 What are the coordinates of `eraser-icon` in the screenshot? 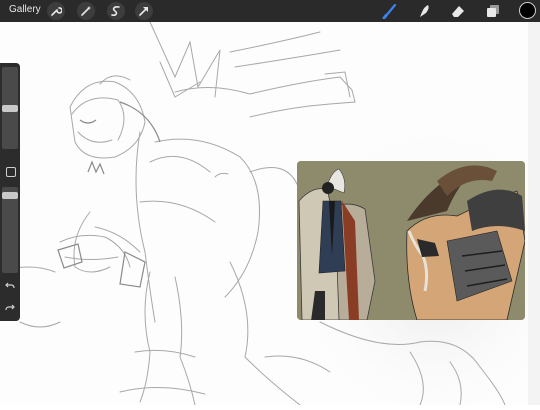 It's located at (458, 11).